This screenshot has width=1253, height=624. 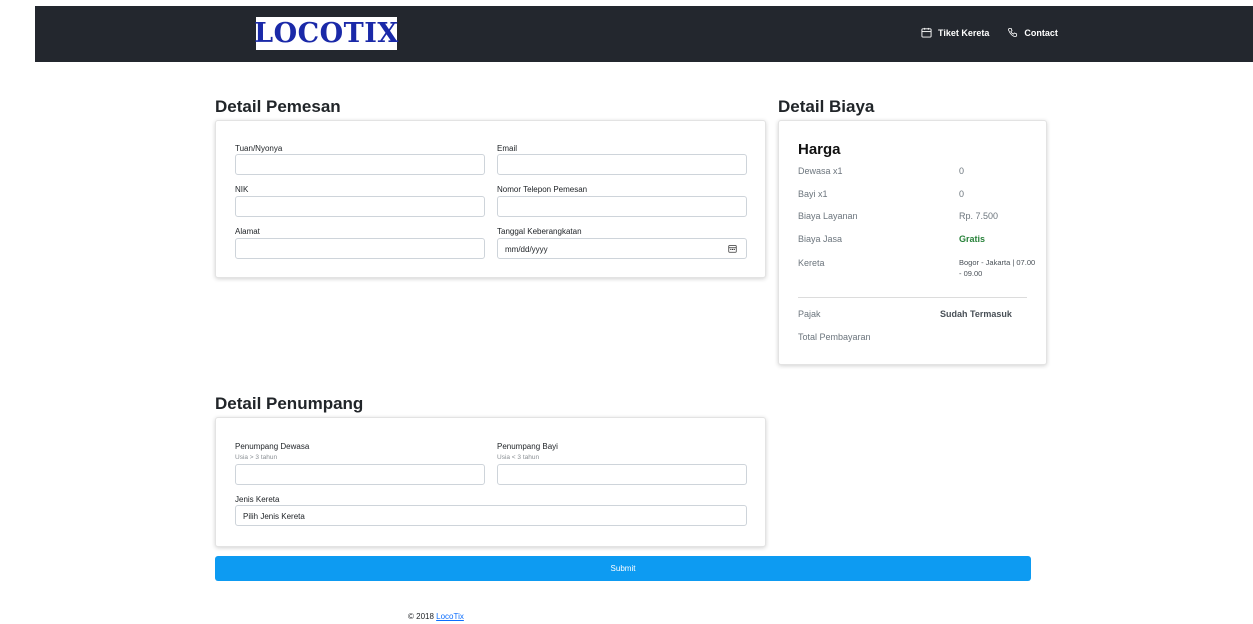 I want to click on biaya-row-label: Dewasa x1, so click(x=820, y=171).